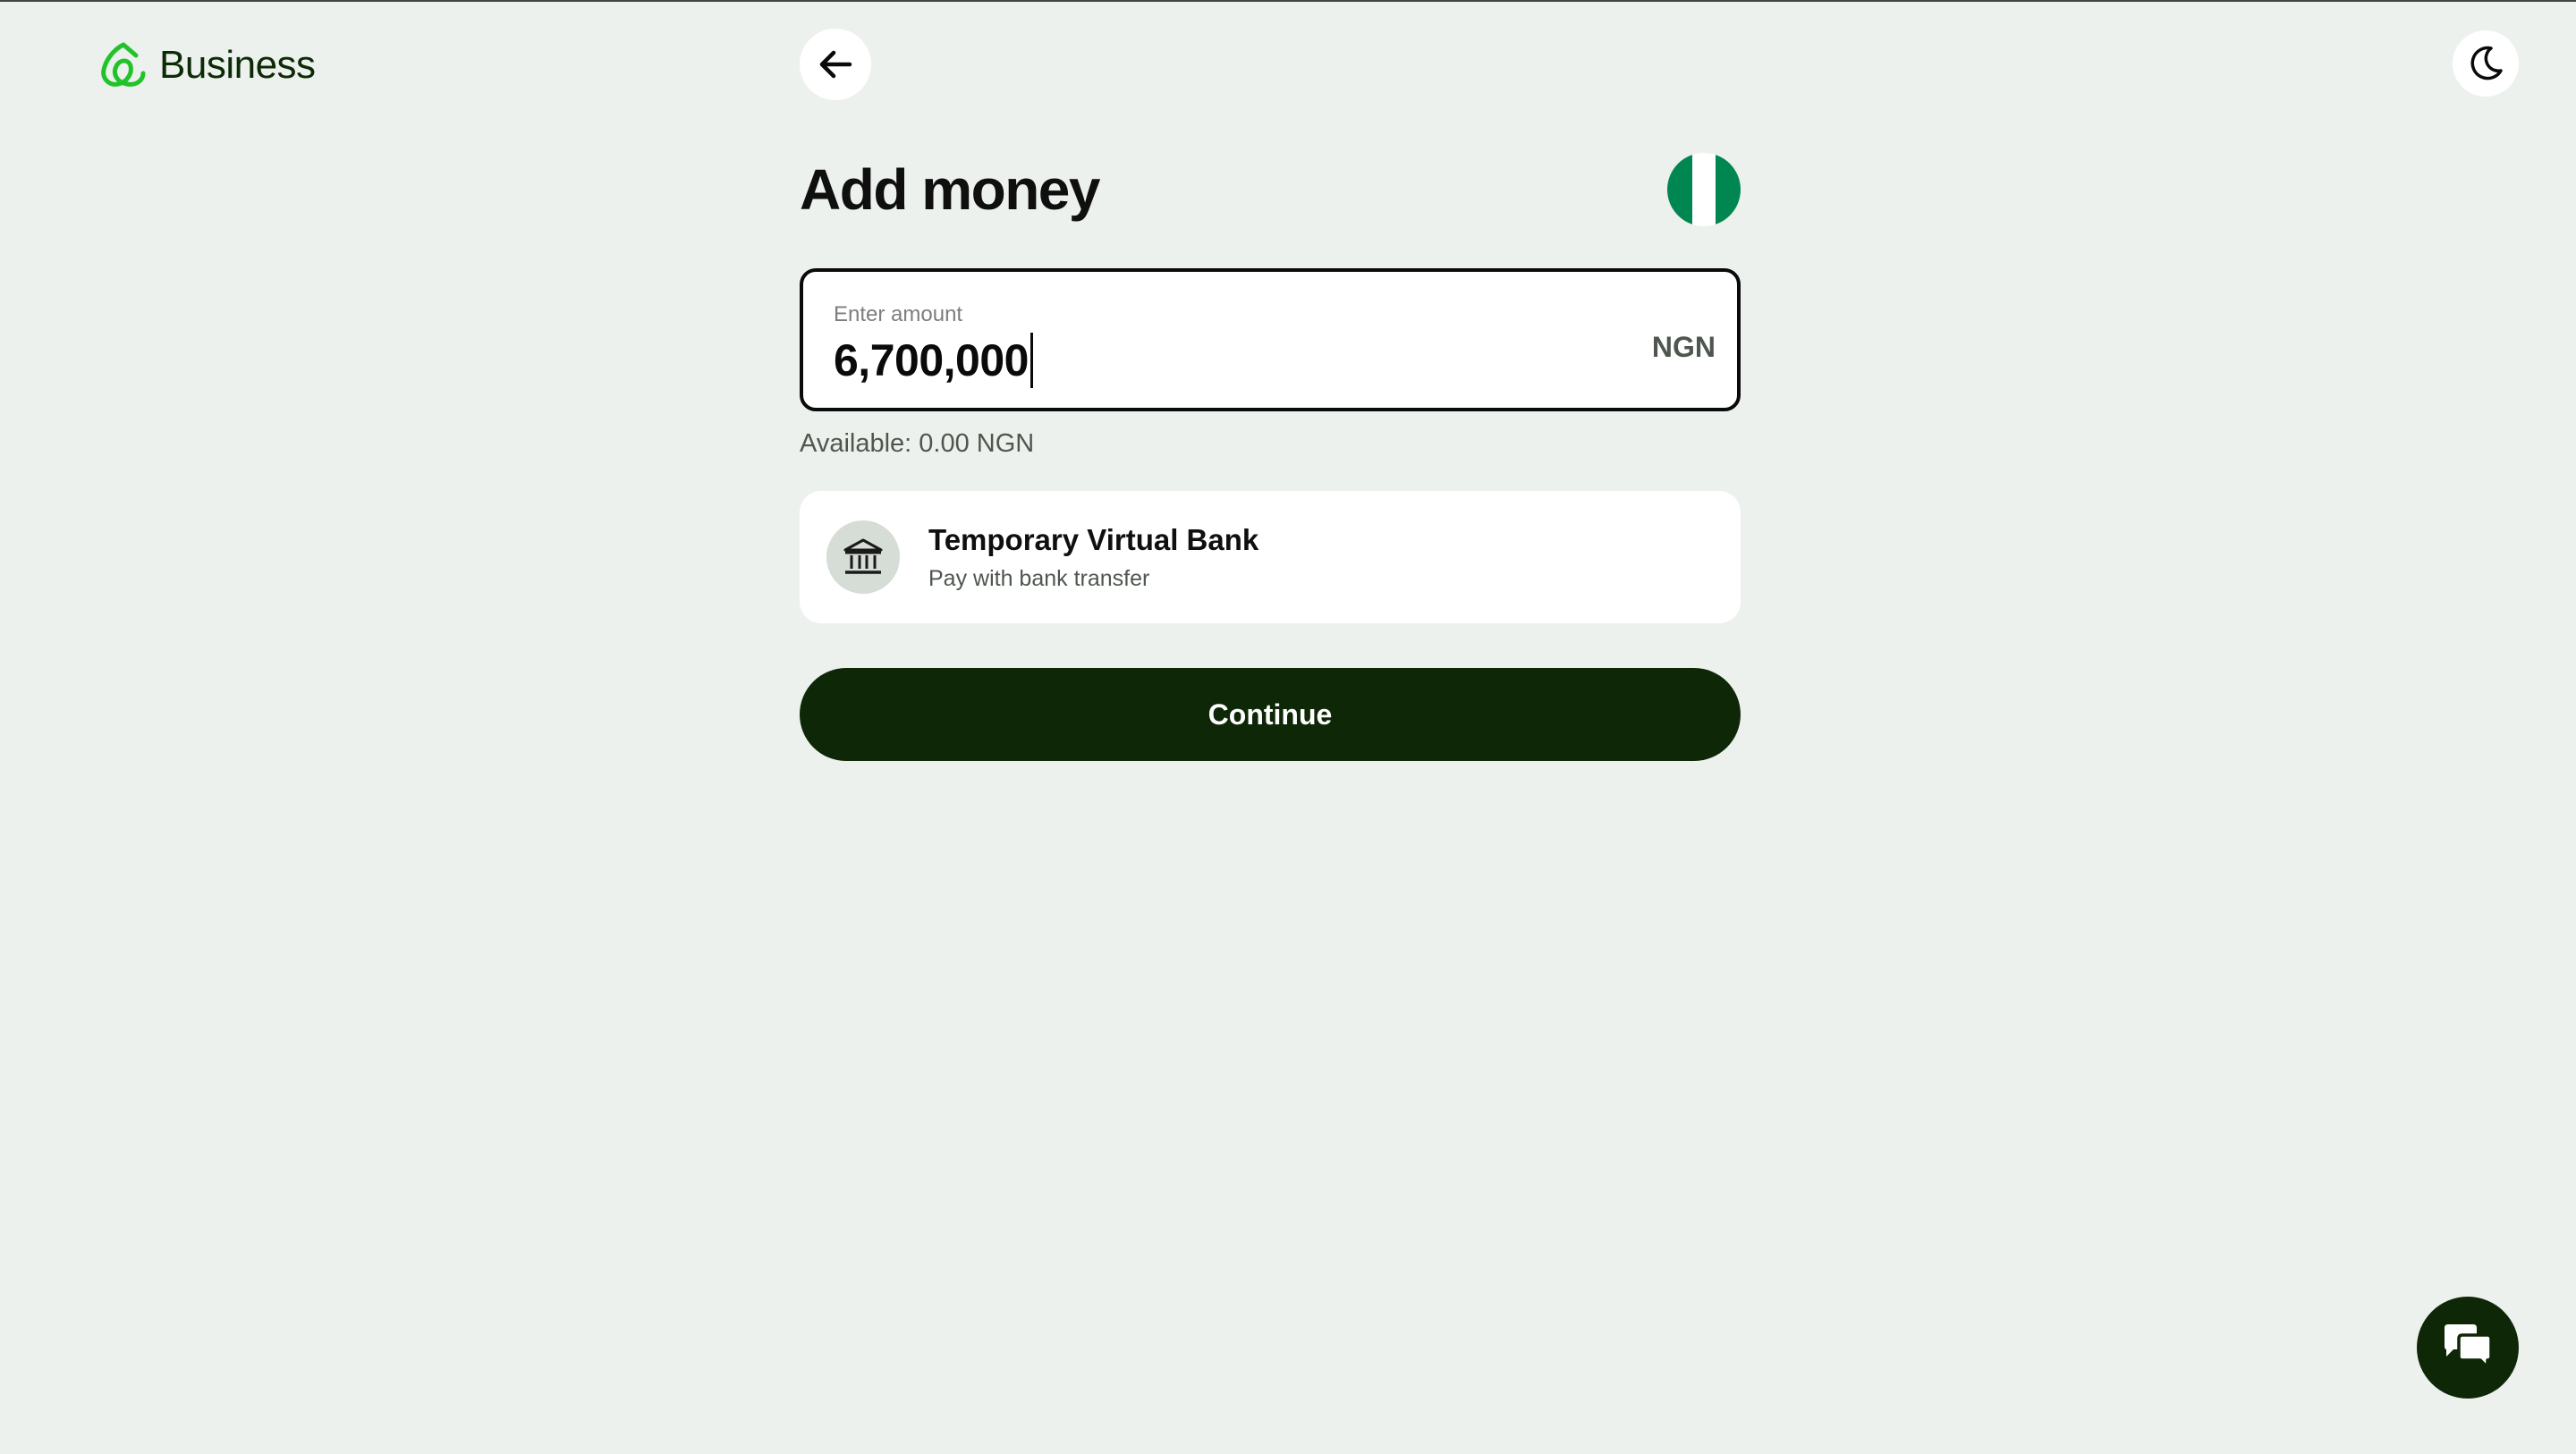 Image resolution: width=2576 pixels, height=1454 pixels. Describe the element at coordinates (123, 64) in the screenshot. I see `logo-icon` at that location.